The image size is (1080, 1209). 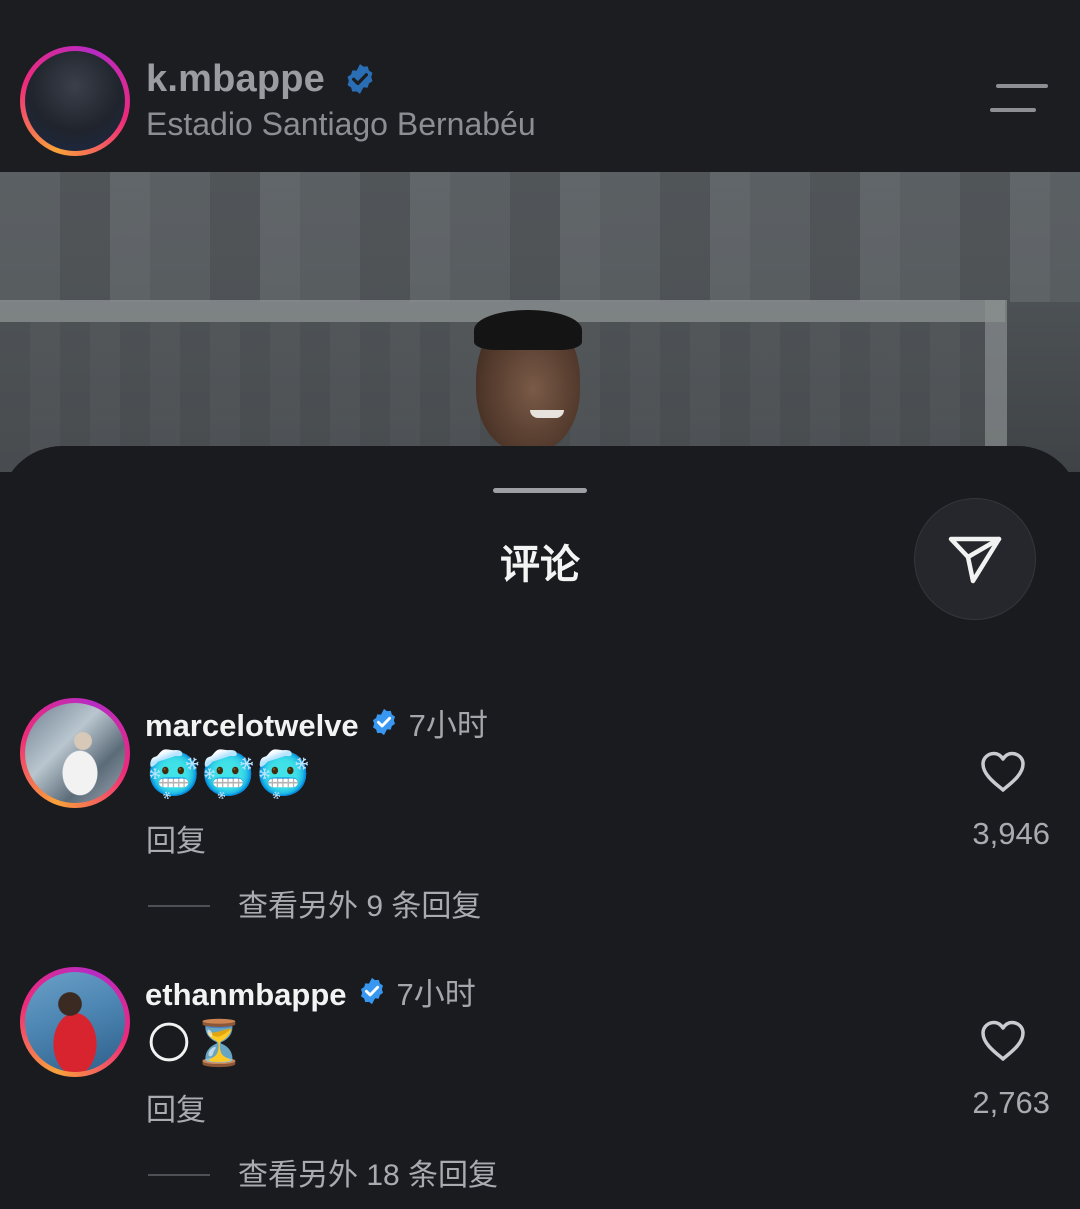 I want to click on menu-icon, so click(x=1019, y=100).